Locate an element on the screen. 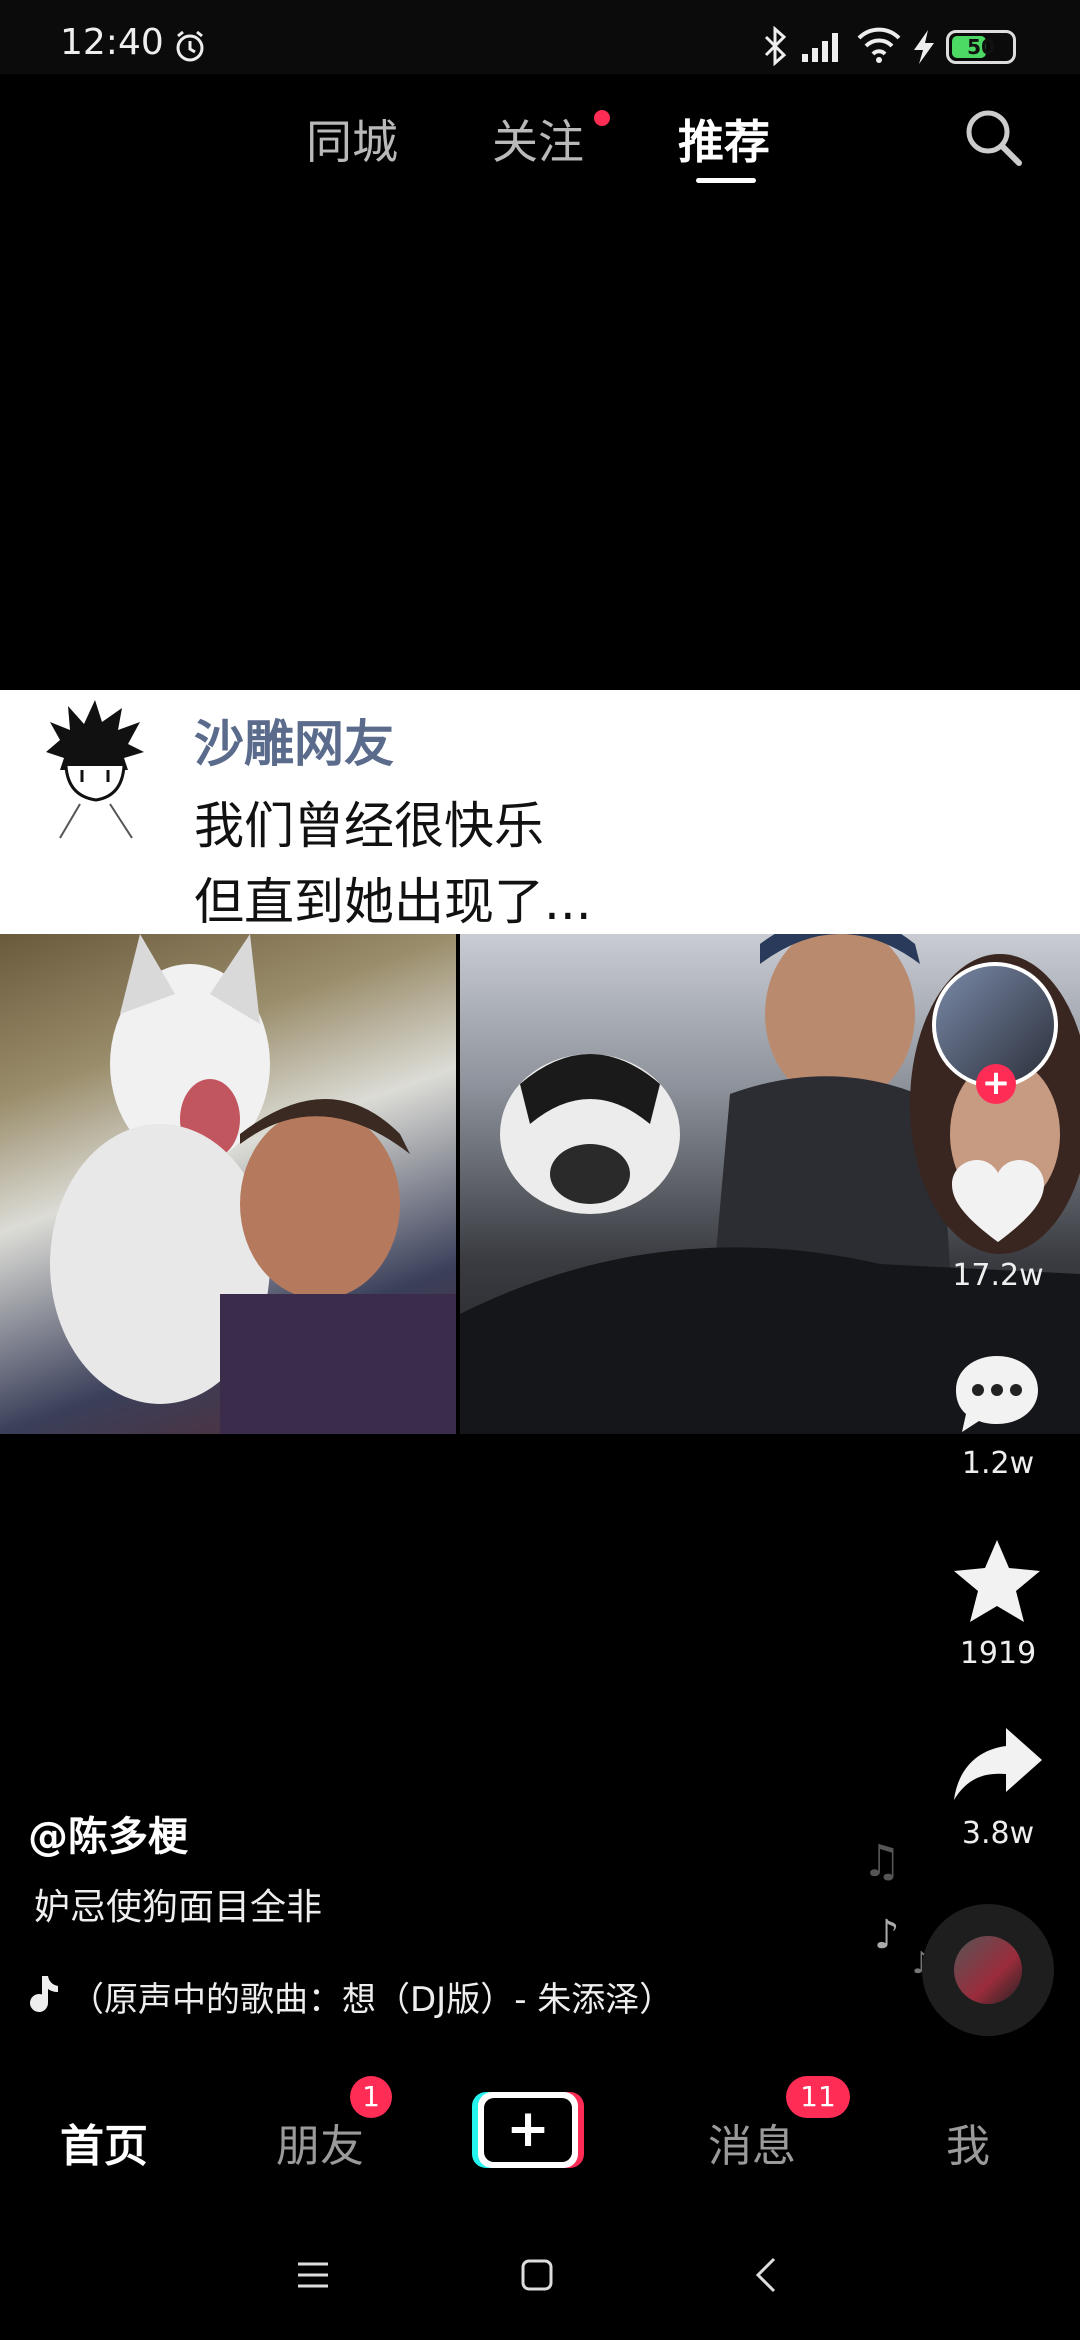  comment-count: 1.2w is located at coordinates (998, 1463).